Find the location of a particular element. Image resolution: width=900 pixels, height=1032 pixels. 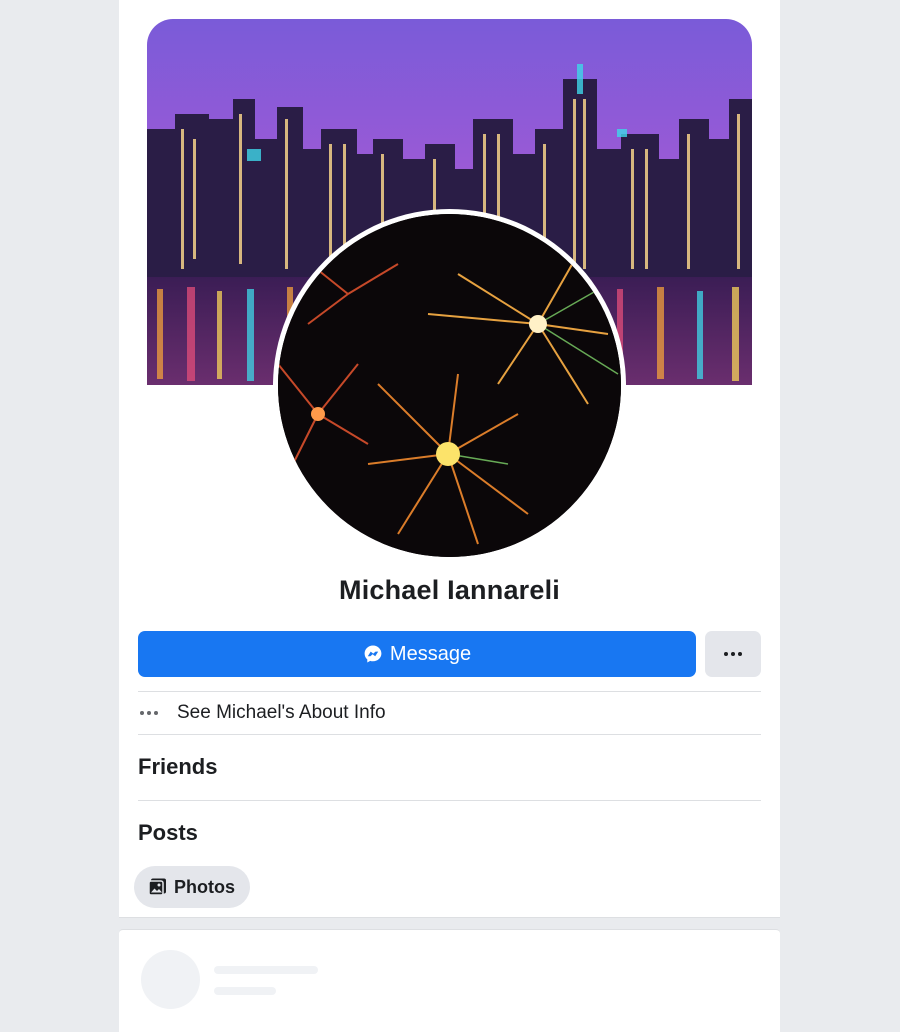

friends-heading: Friends is located at coordinates (177, 767).